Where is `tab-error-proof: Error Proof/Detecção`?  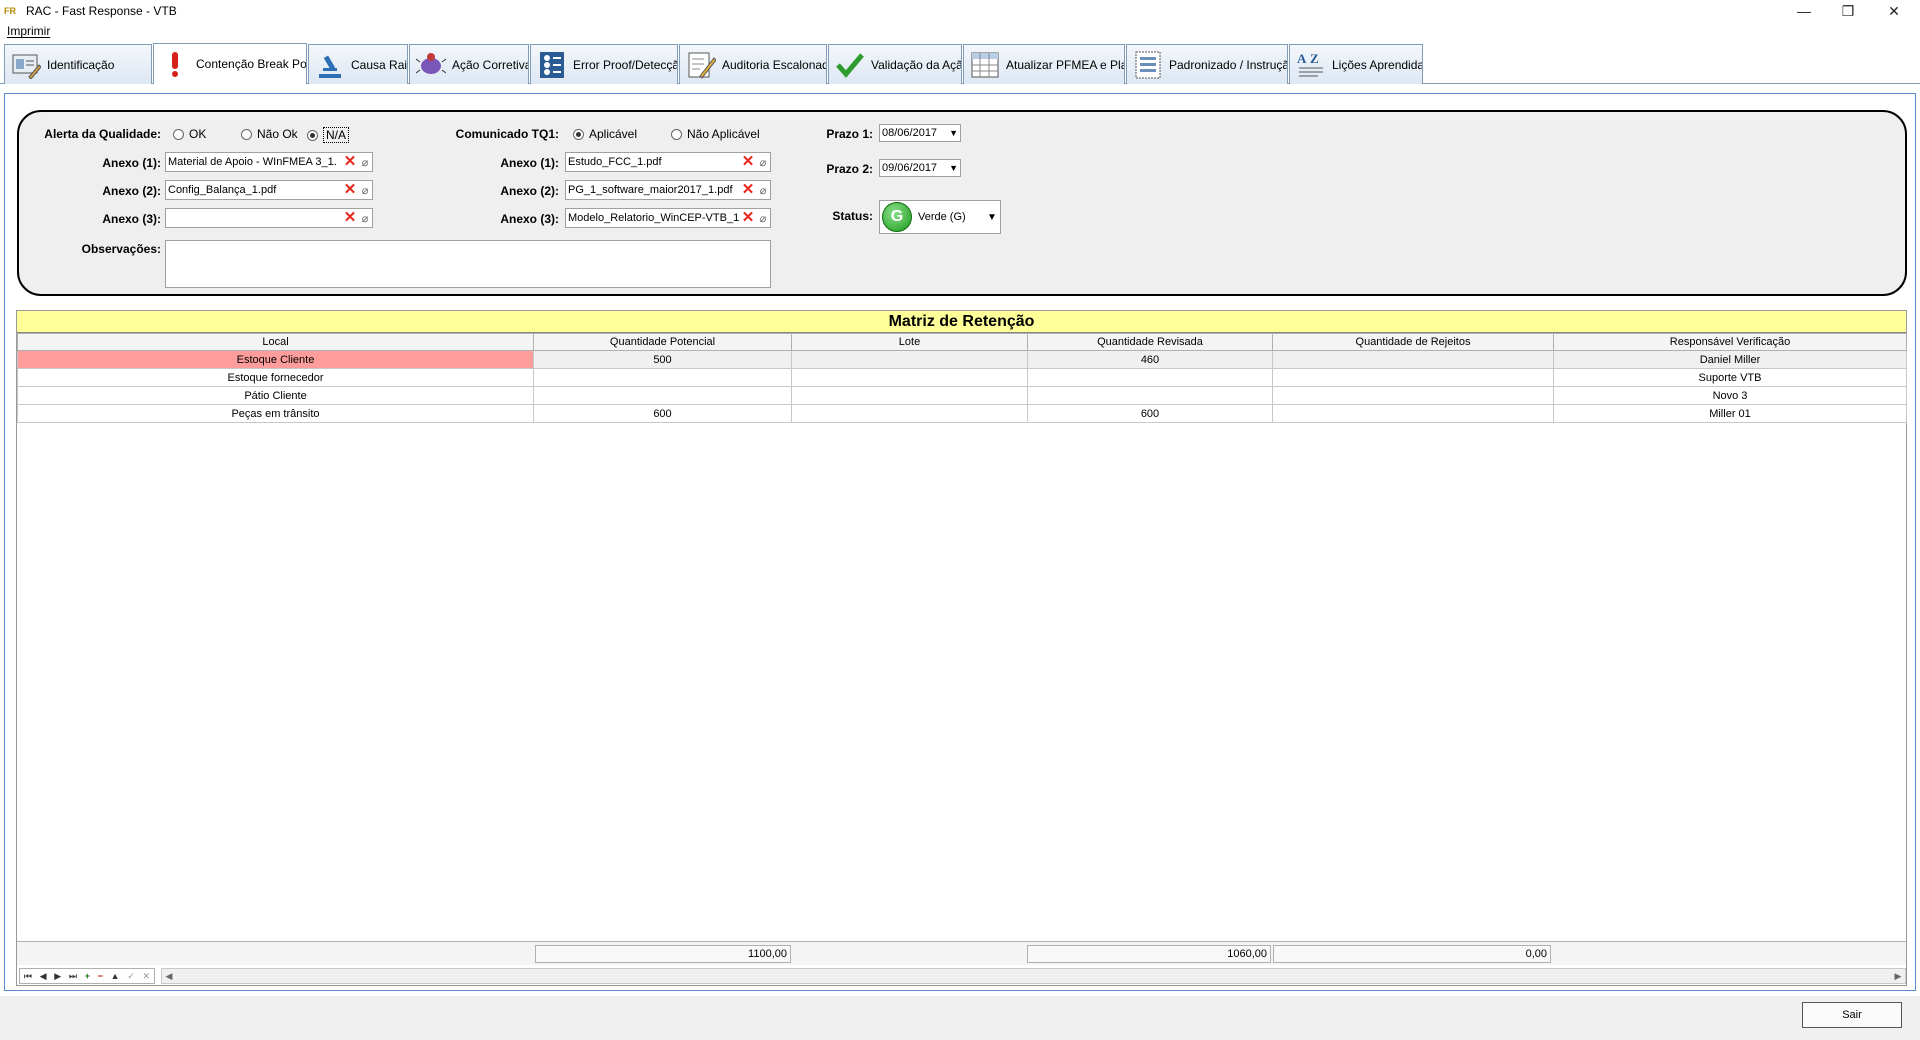 tab-error-proof: Error Proof/Detecção is located at coordinates (604, 64).